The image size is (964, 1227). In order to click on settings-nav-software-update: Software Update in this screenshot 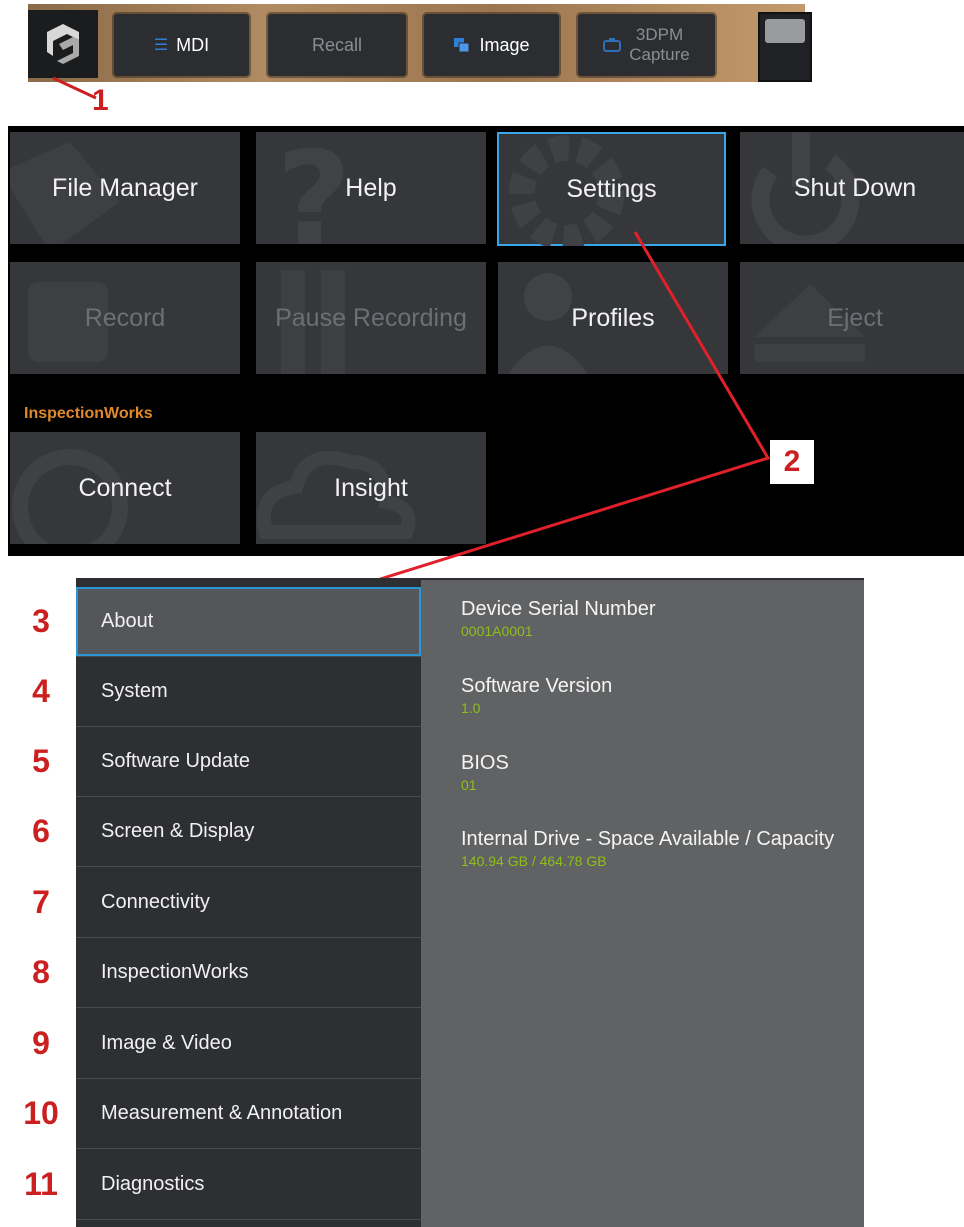, I will do `click(248, 762)`.